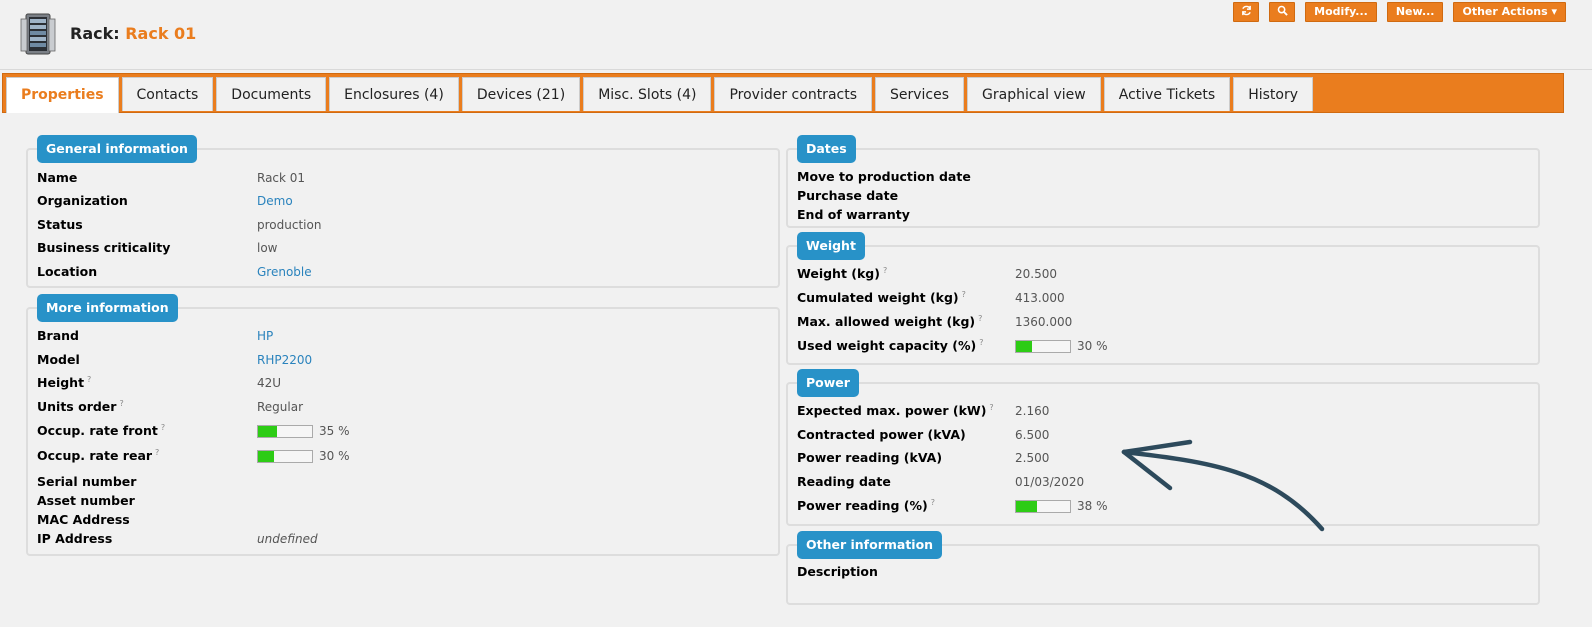 Image resolution: width=1592 pixels, height=627 pixels. I want to click on tab-active-tickets: Active Tickets, so click(1167, 94).